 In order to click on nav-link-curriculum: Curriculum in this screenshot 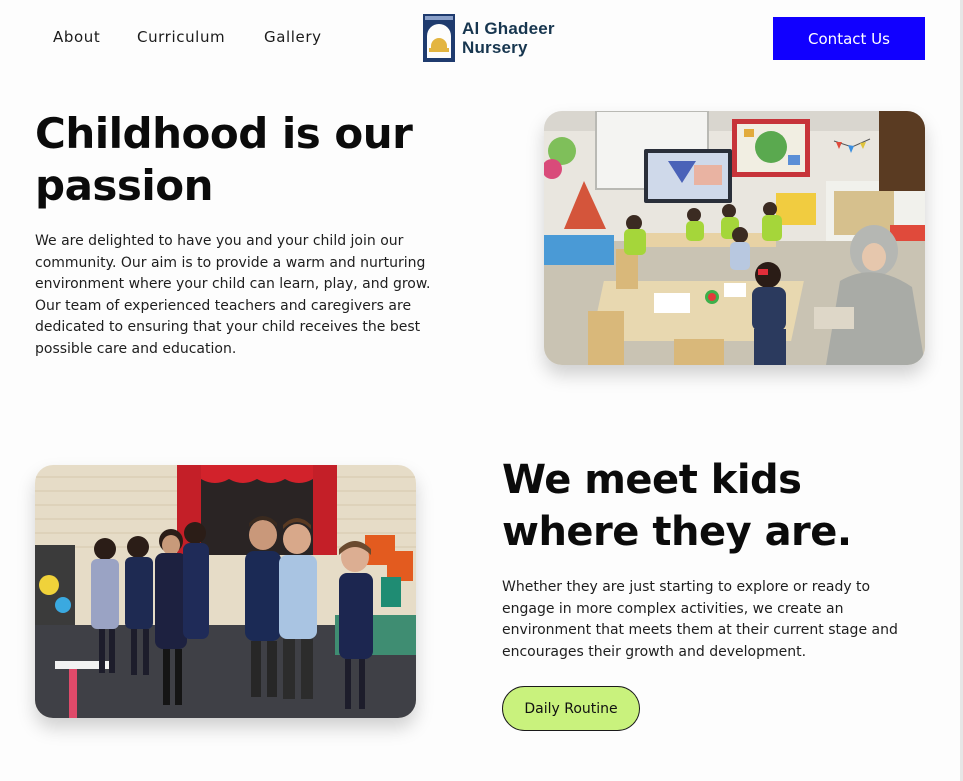, I will do `click(200, 37)`.